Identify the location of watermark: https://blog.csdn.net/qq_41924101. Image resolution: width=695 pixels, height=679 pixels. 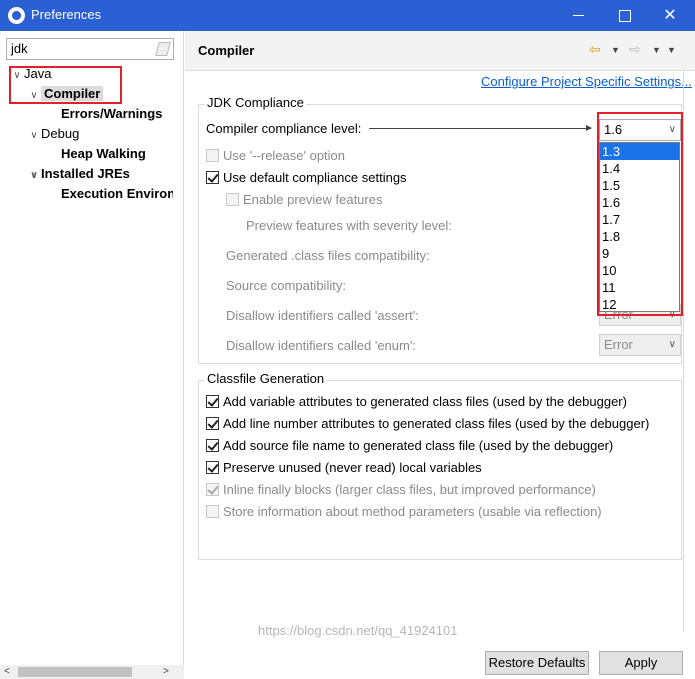
(358, 630).